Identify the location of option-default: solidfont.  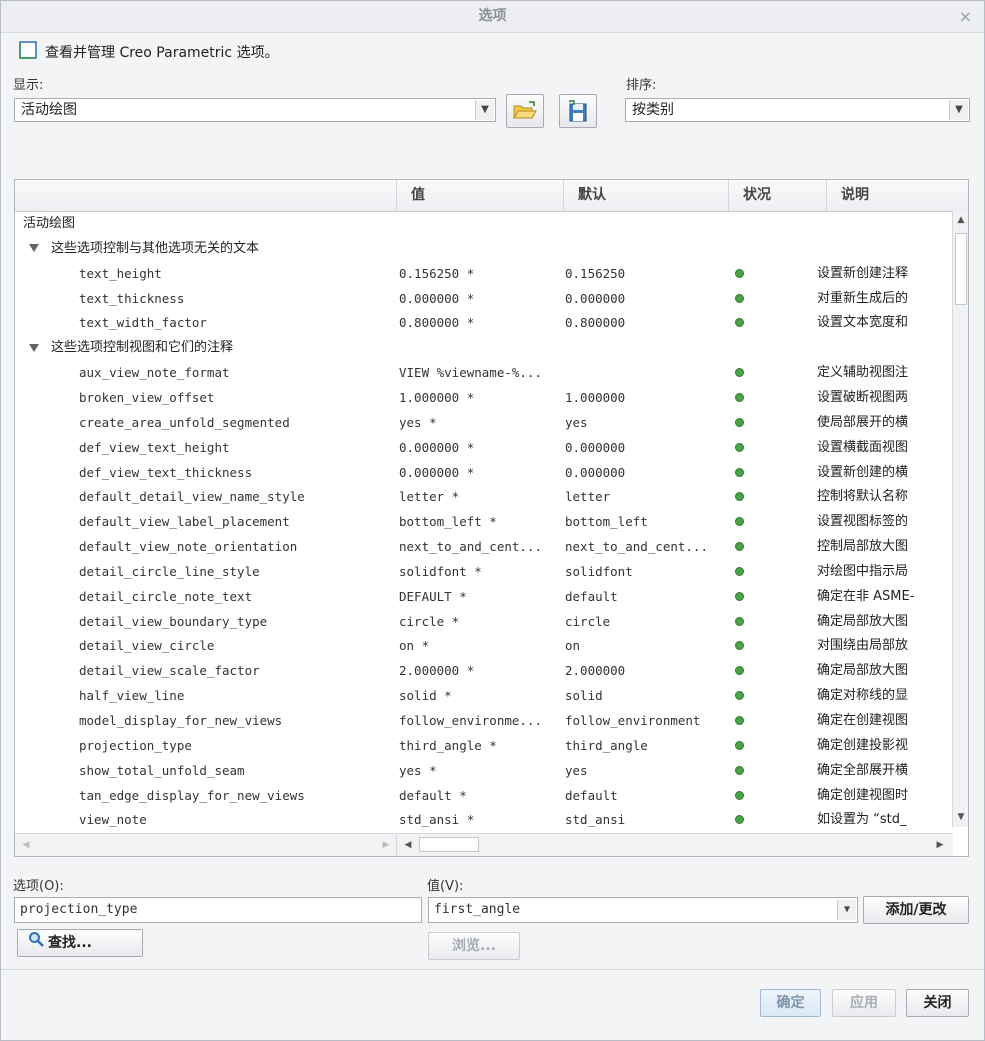
(599, 571).